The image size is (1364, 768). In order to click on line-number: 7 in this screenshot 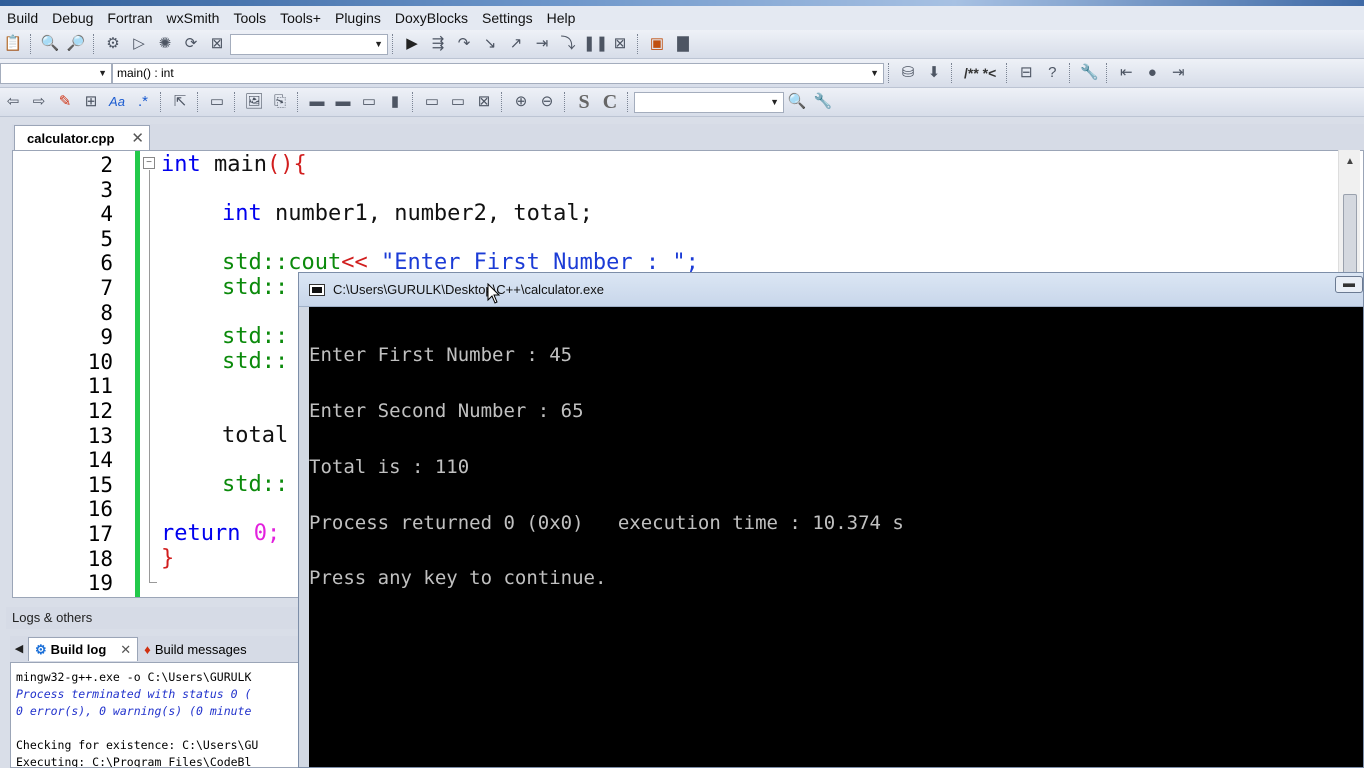, I will do `click(106, 288)`.